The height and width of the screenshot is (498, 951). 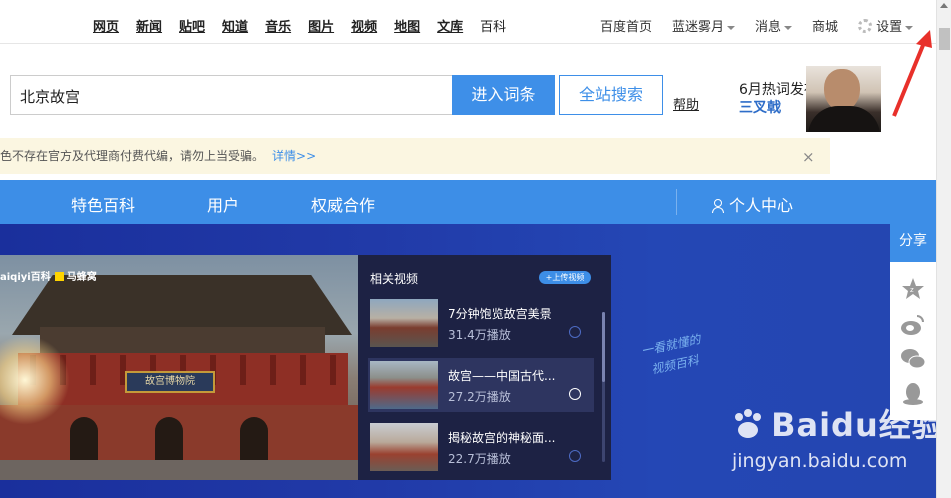 What do you see at coordinates (415, 156) in the screenshot?
I see `fraud-notice-bar: 色不存在官方及代理商付费代编，请勿上当受骗。 详情>>` at bounding box center [415, 156].